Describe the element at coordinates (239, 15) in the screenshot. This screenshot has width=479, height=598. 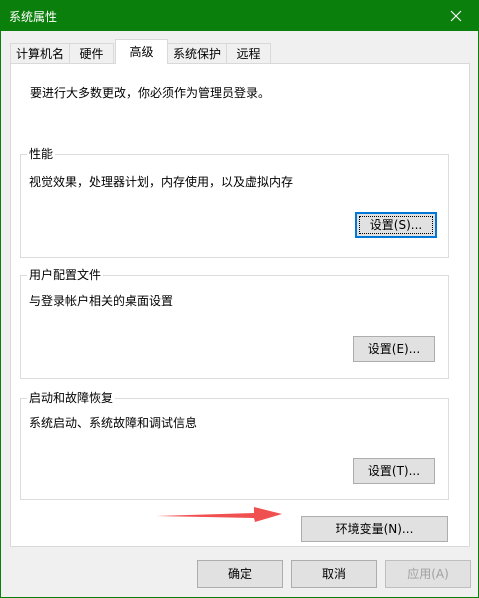
I see `title-bar: 系统属性` at that location.